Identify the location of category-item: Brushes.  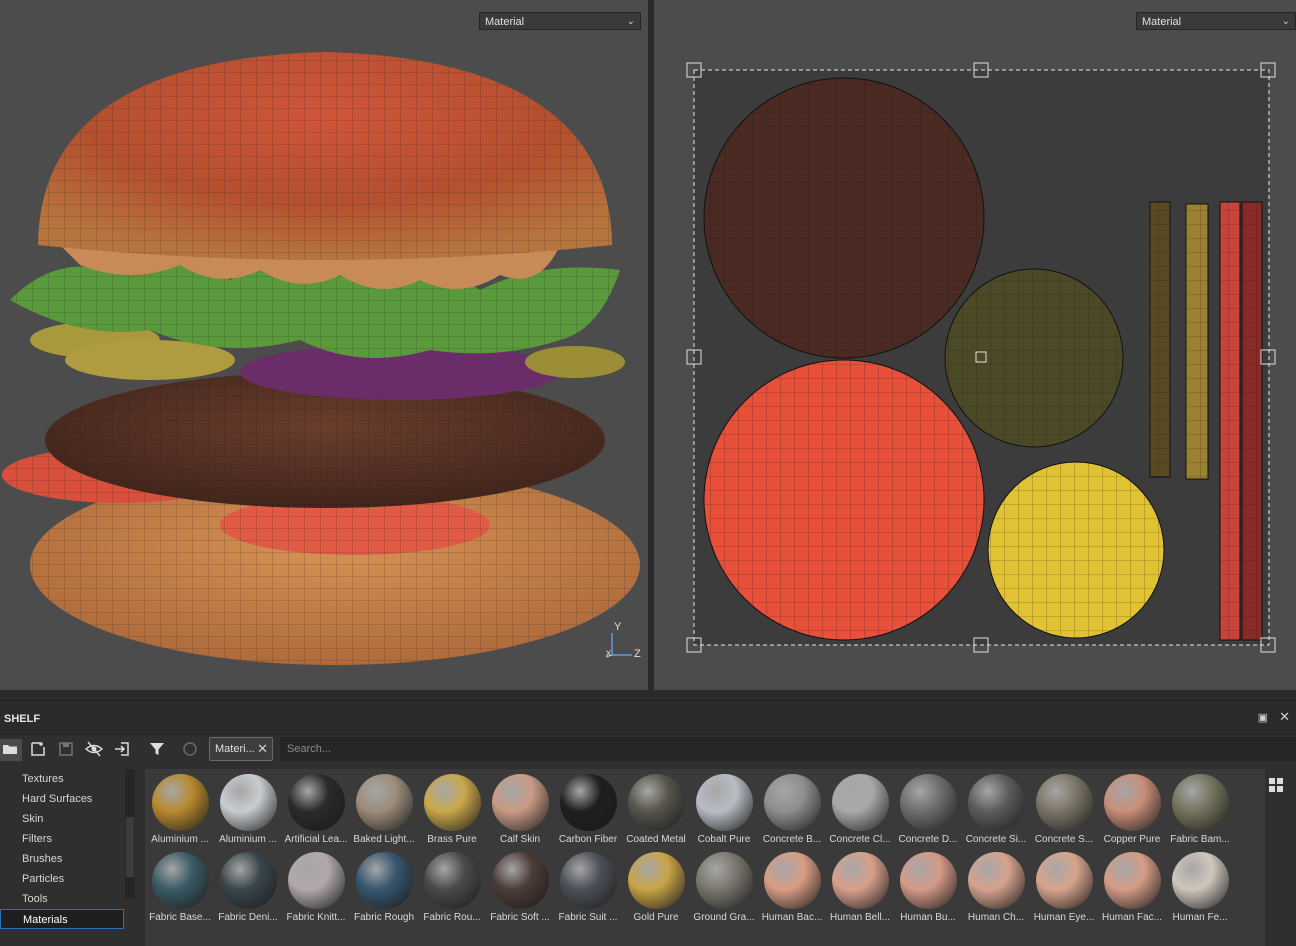
(62, 859).